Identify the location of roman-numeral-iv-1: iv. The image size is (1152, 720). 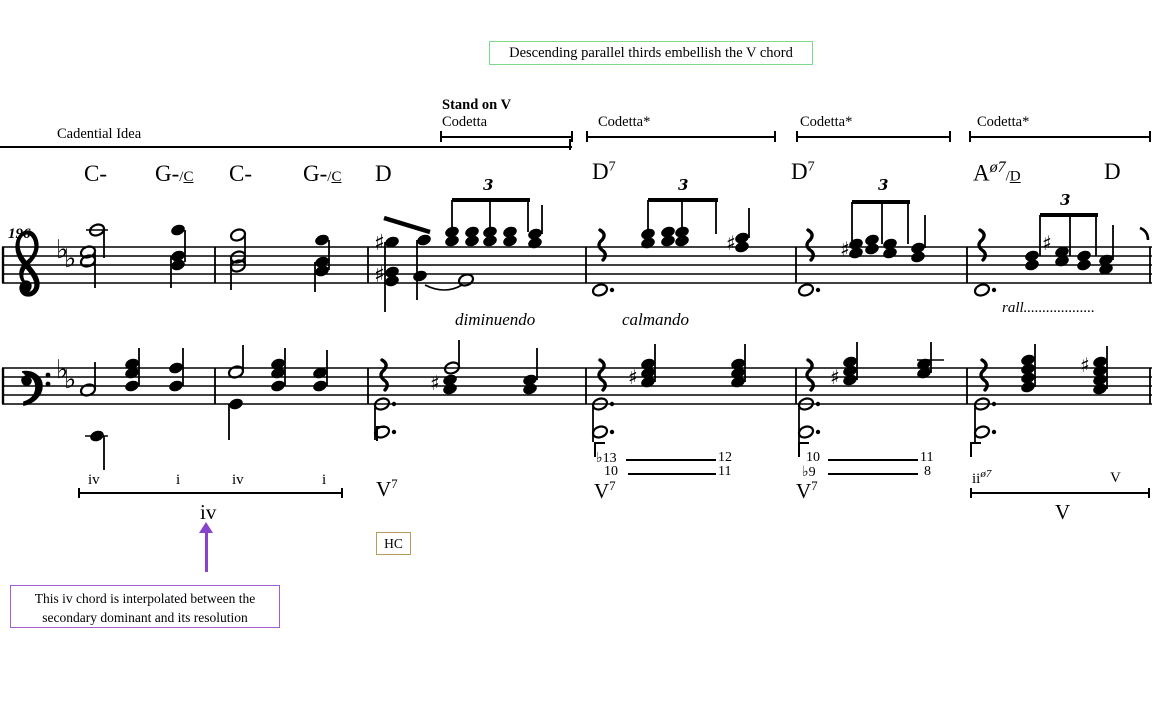
(94, 480).